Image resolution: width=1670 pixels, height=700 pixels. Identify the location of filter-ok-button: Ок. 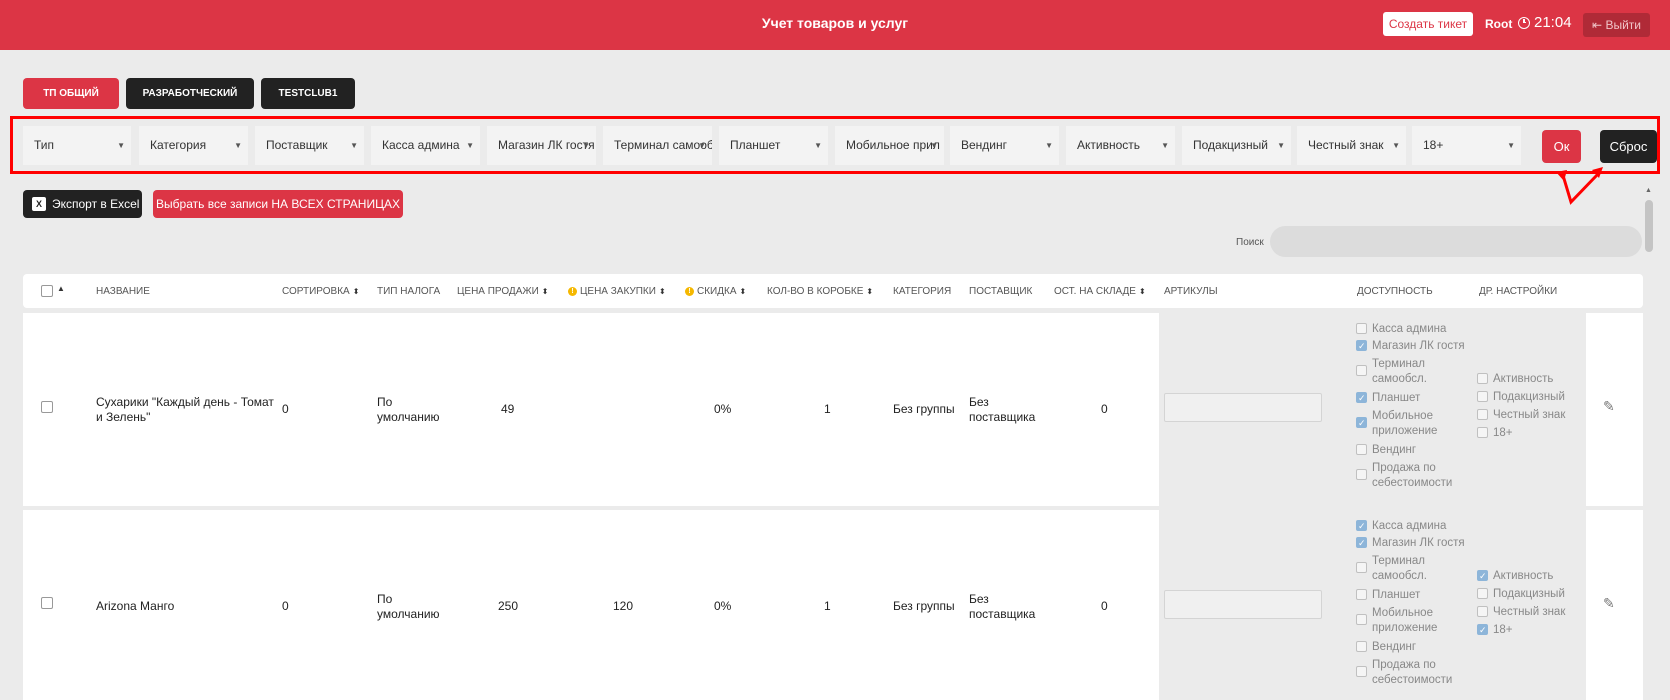
(1561, 146).